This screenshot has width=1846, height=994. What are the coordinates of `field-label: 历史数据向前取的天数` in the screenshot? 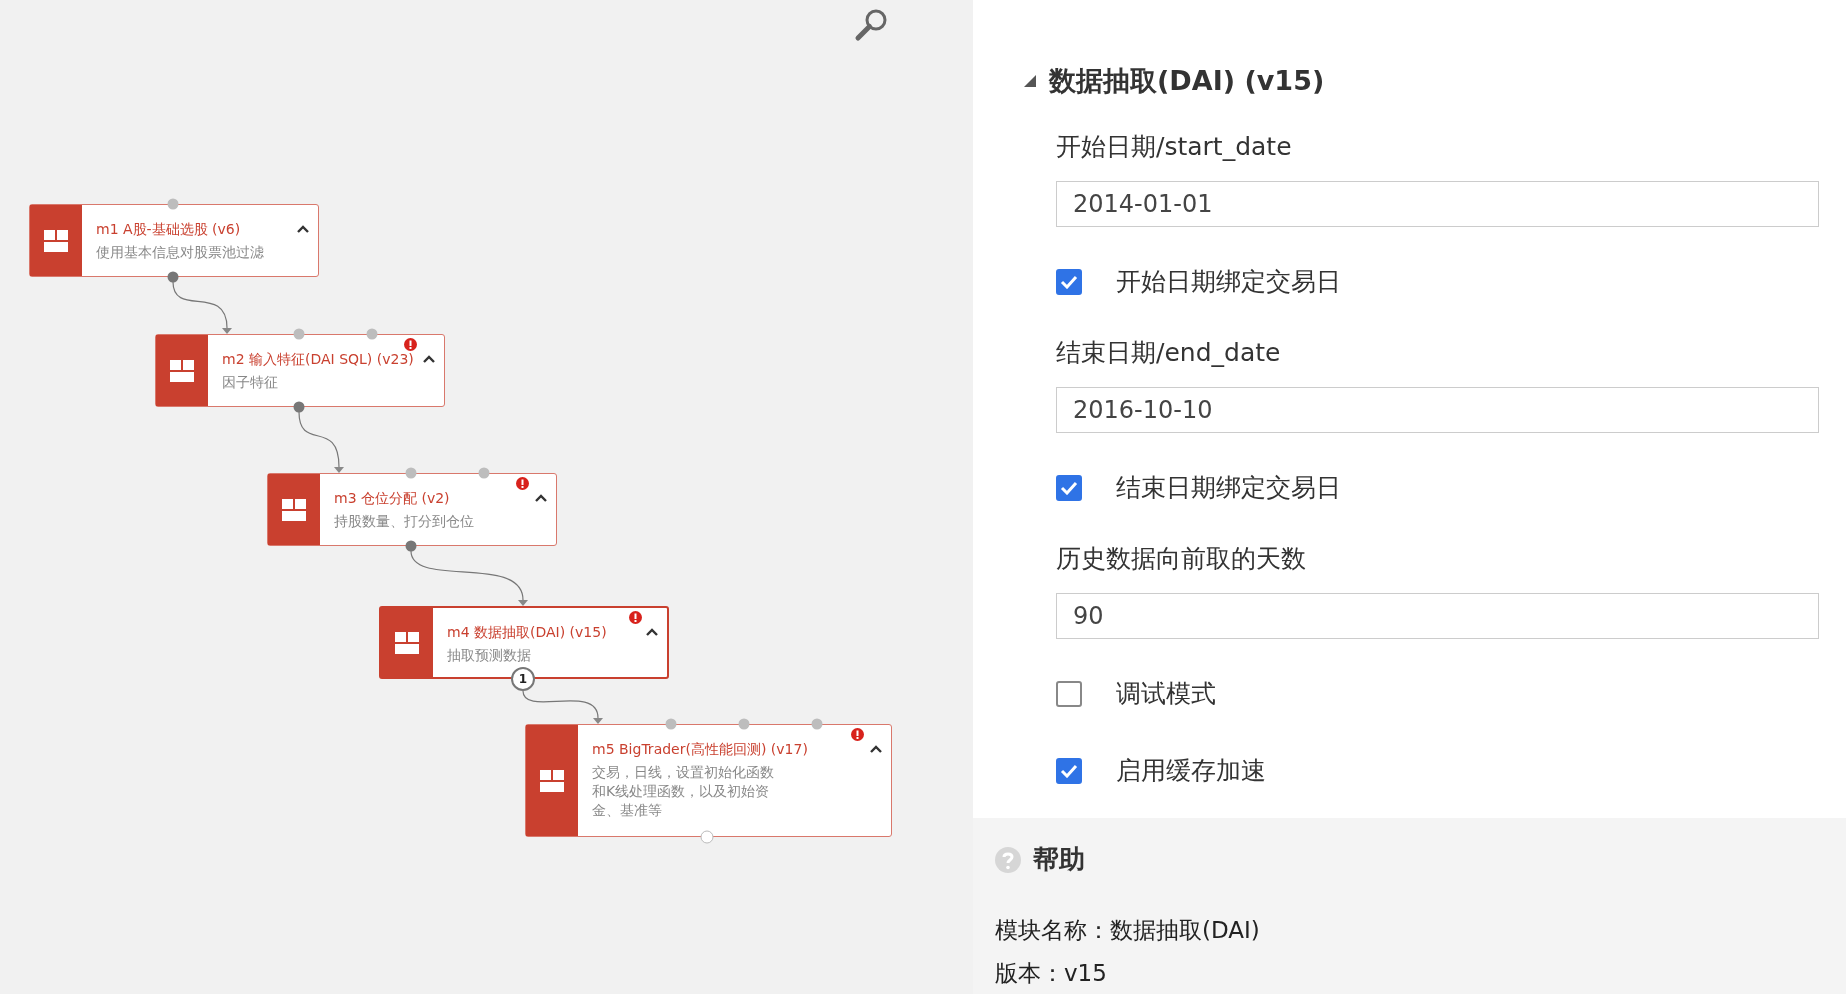 It's located at (1181, 559).